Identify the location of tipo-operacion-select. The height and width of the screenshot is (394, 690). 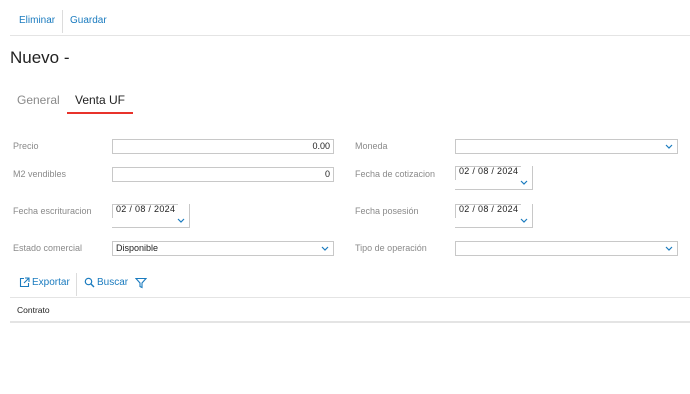
(566, 248).